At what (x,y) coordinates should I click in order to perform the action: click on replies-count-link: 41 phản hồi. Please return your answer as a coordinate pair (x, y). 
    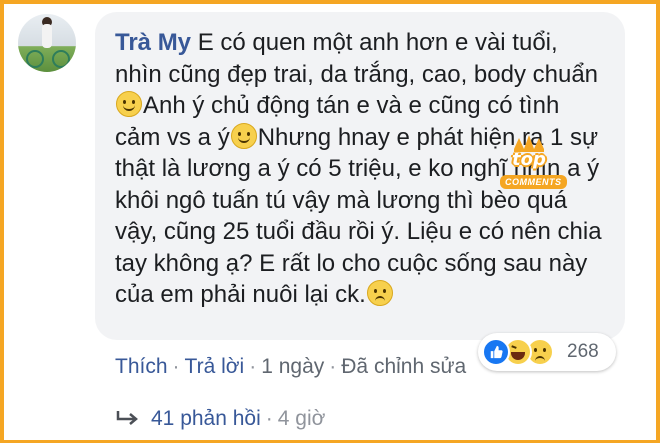
    Looking at the image, I should click on (206, 418).